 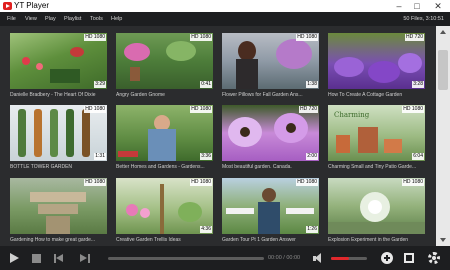 I want to click on duration-label: 1:38, so click(x=312, y=84).